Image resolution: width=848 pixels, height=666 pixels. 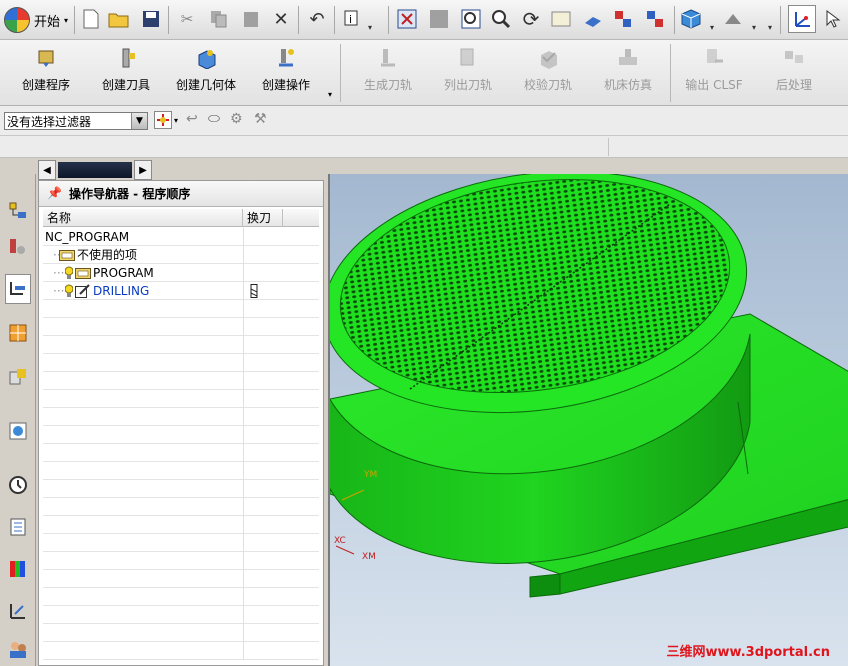 I want to click on create-operation-label: 创建操作, so click(x=285, y=85).